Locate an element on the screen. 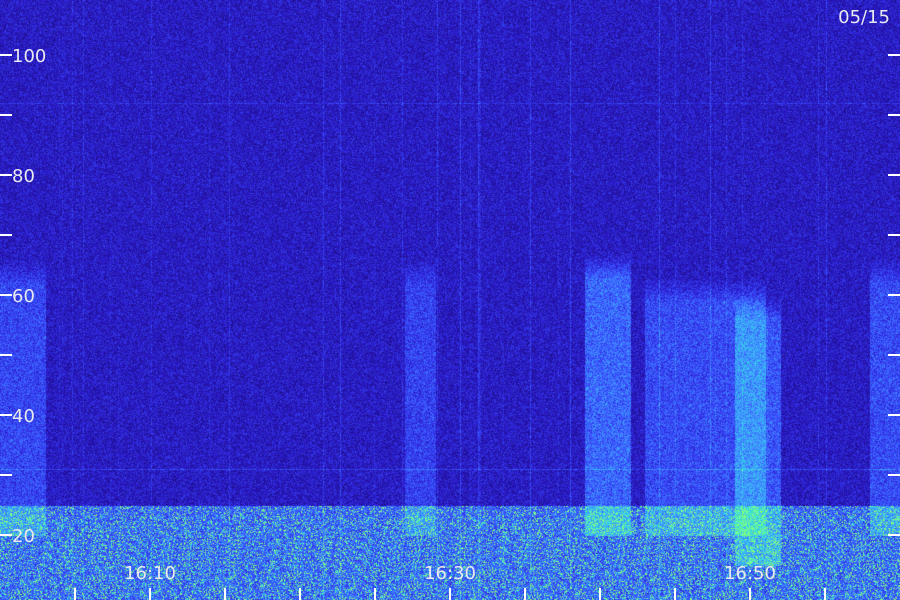  x-tick-label: 16:50 is located at coordinates (750, 573).